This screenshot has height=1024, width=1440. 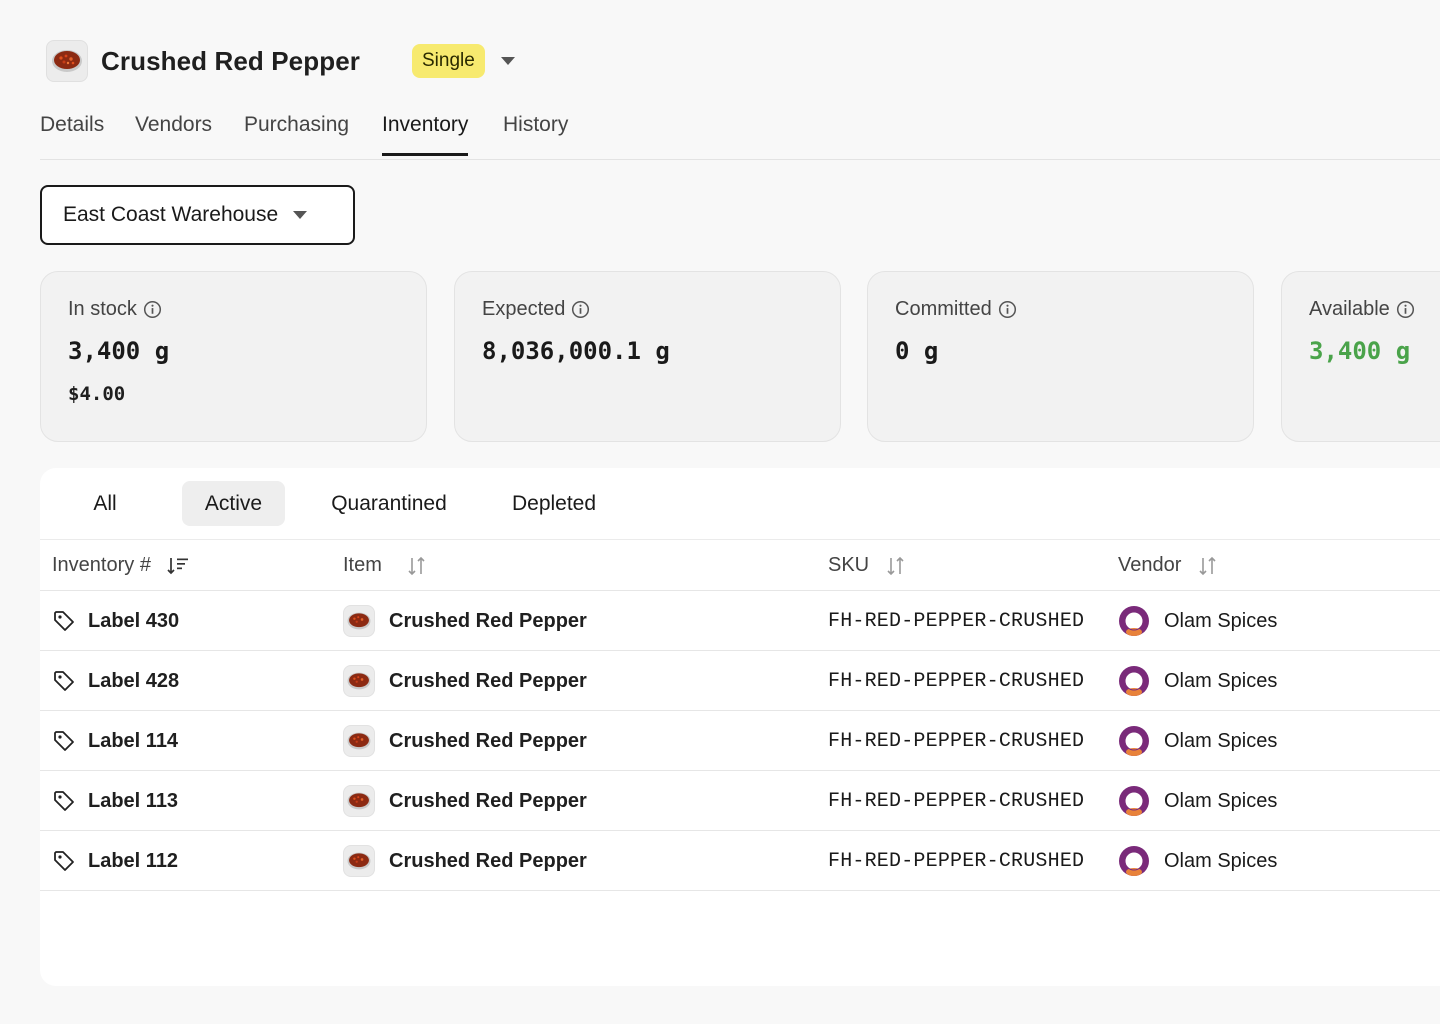 I want to click on tab-history: History, so click(x=535, y=130).